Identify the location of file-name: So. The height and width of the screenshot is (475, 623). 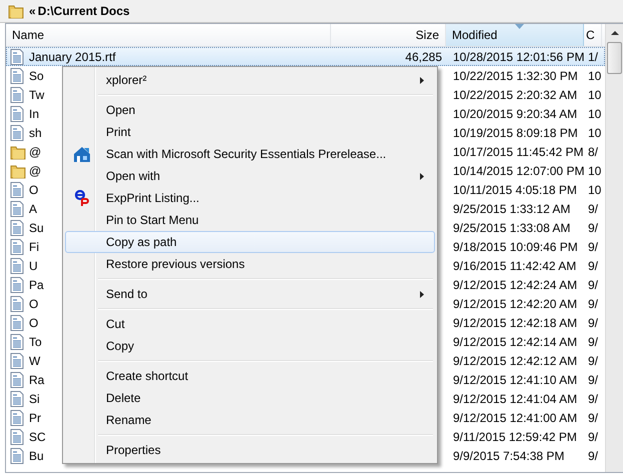
(36, 75).